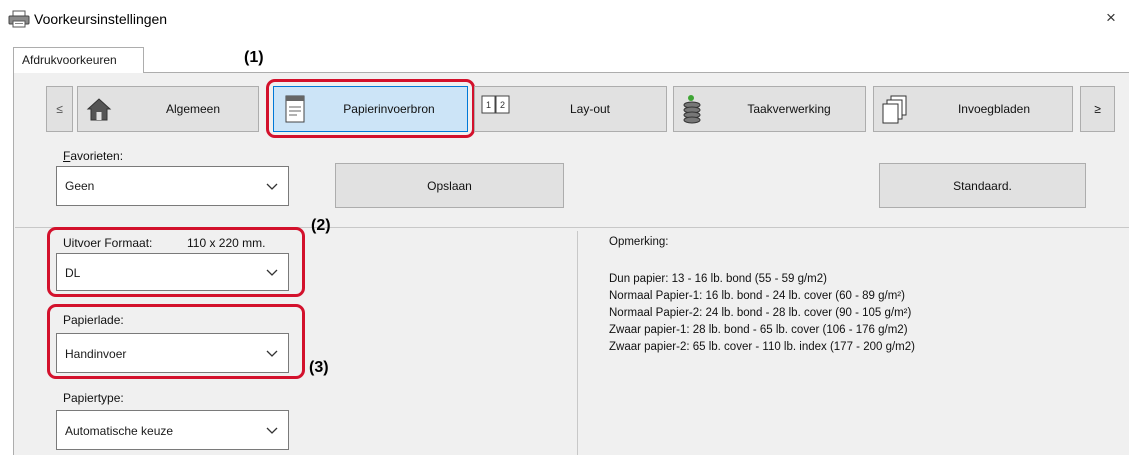 The width and height of the screenshot is (1129, 455). Describe the element at coordinates (73, 273) in the screenshot. I see `output-size-value: DL` at that location.